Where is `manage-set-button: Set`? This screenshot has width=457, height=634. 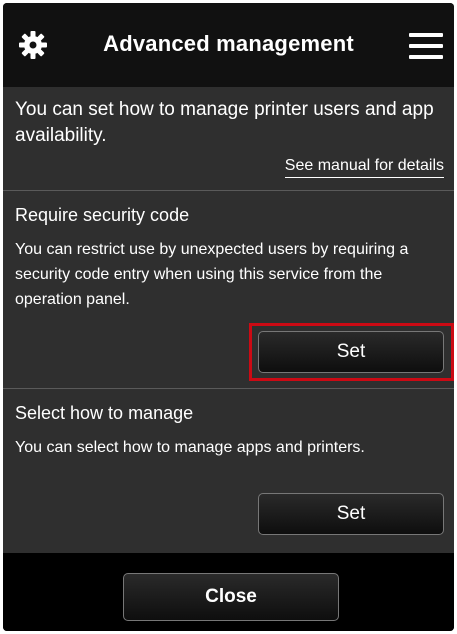 manage-set-button: Set is located at coordinates (351, 514).